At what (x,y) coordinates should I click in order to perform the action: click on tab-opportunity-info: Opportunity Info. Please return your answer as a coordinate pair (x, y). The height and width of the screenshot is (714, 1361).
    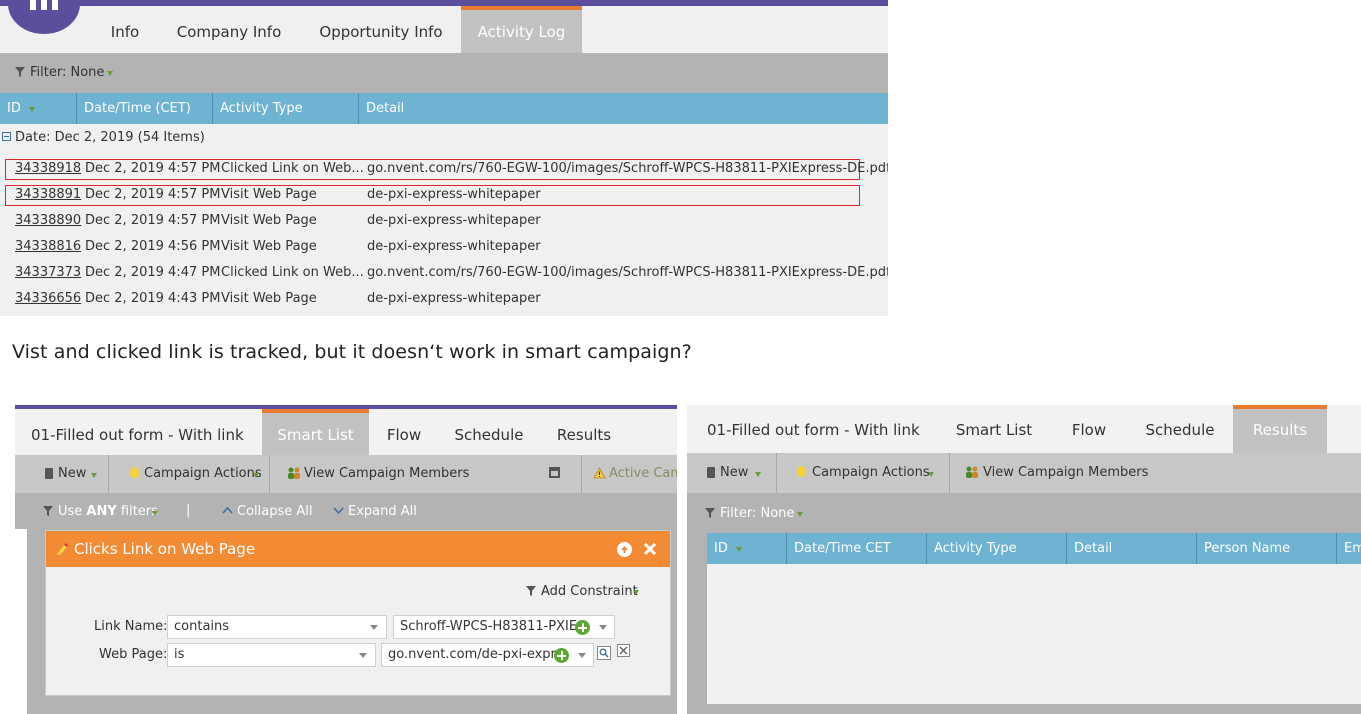
    Looking at the image, I should click on (381, 29).